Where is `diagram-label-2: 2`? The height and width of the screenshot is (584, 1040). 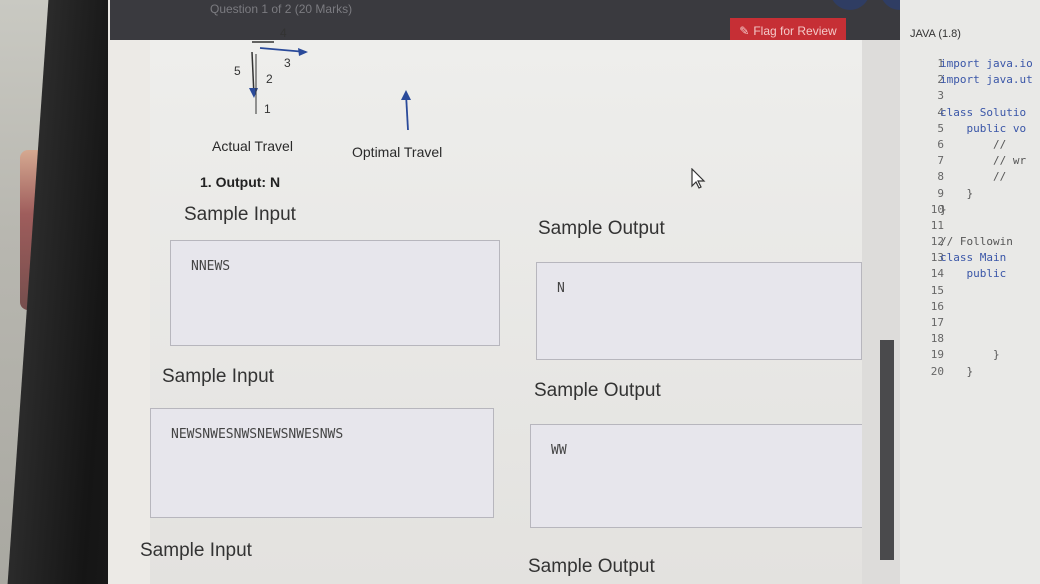
diagram-label-2: 2 is located at coordinates (269, 79).